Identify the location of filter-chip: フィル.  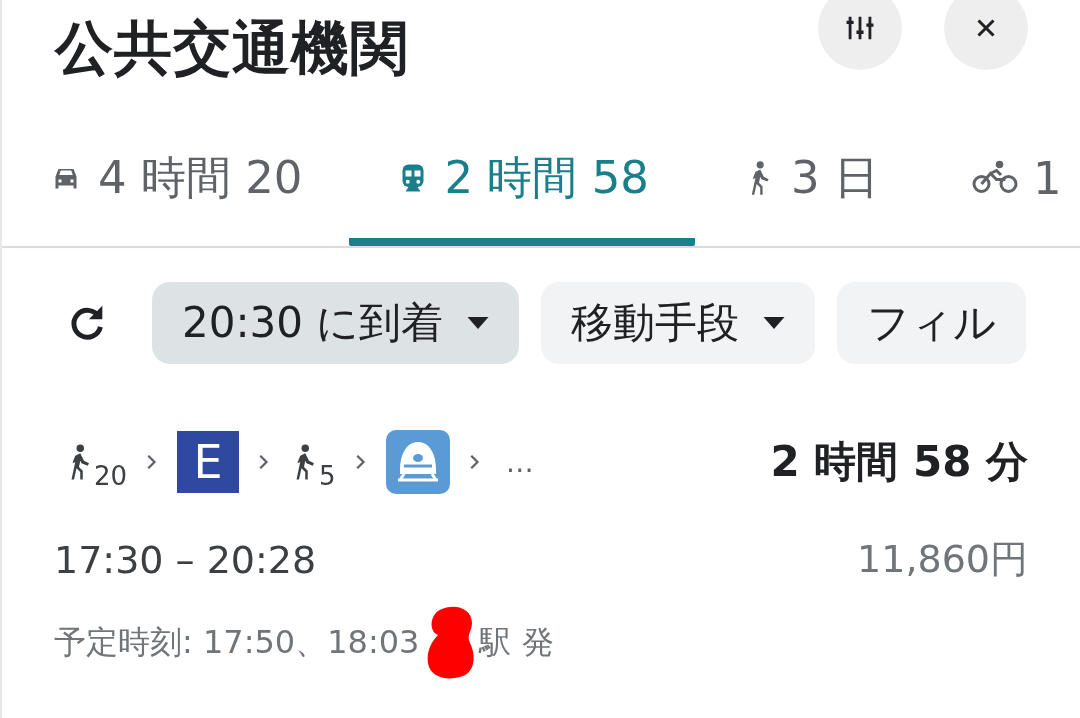
(932, 323).